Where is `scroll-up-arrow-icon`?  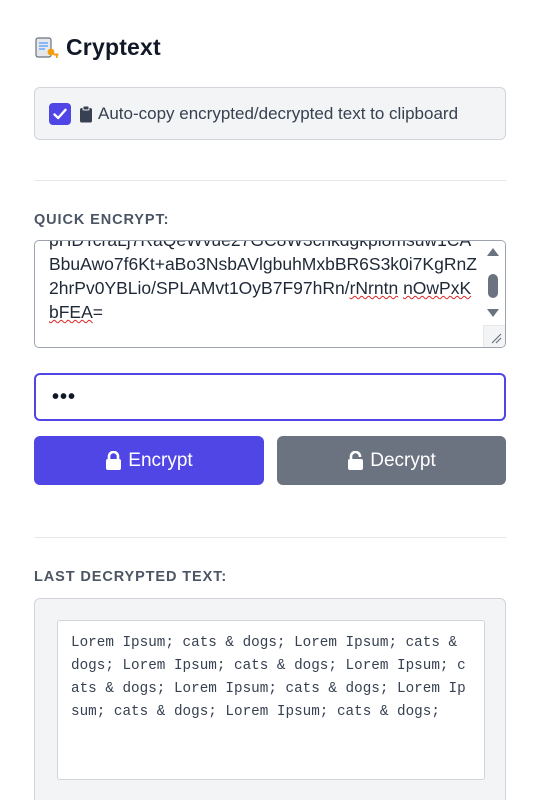
scroll-up-arrow-icon is located at coordinates (493, 252).